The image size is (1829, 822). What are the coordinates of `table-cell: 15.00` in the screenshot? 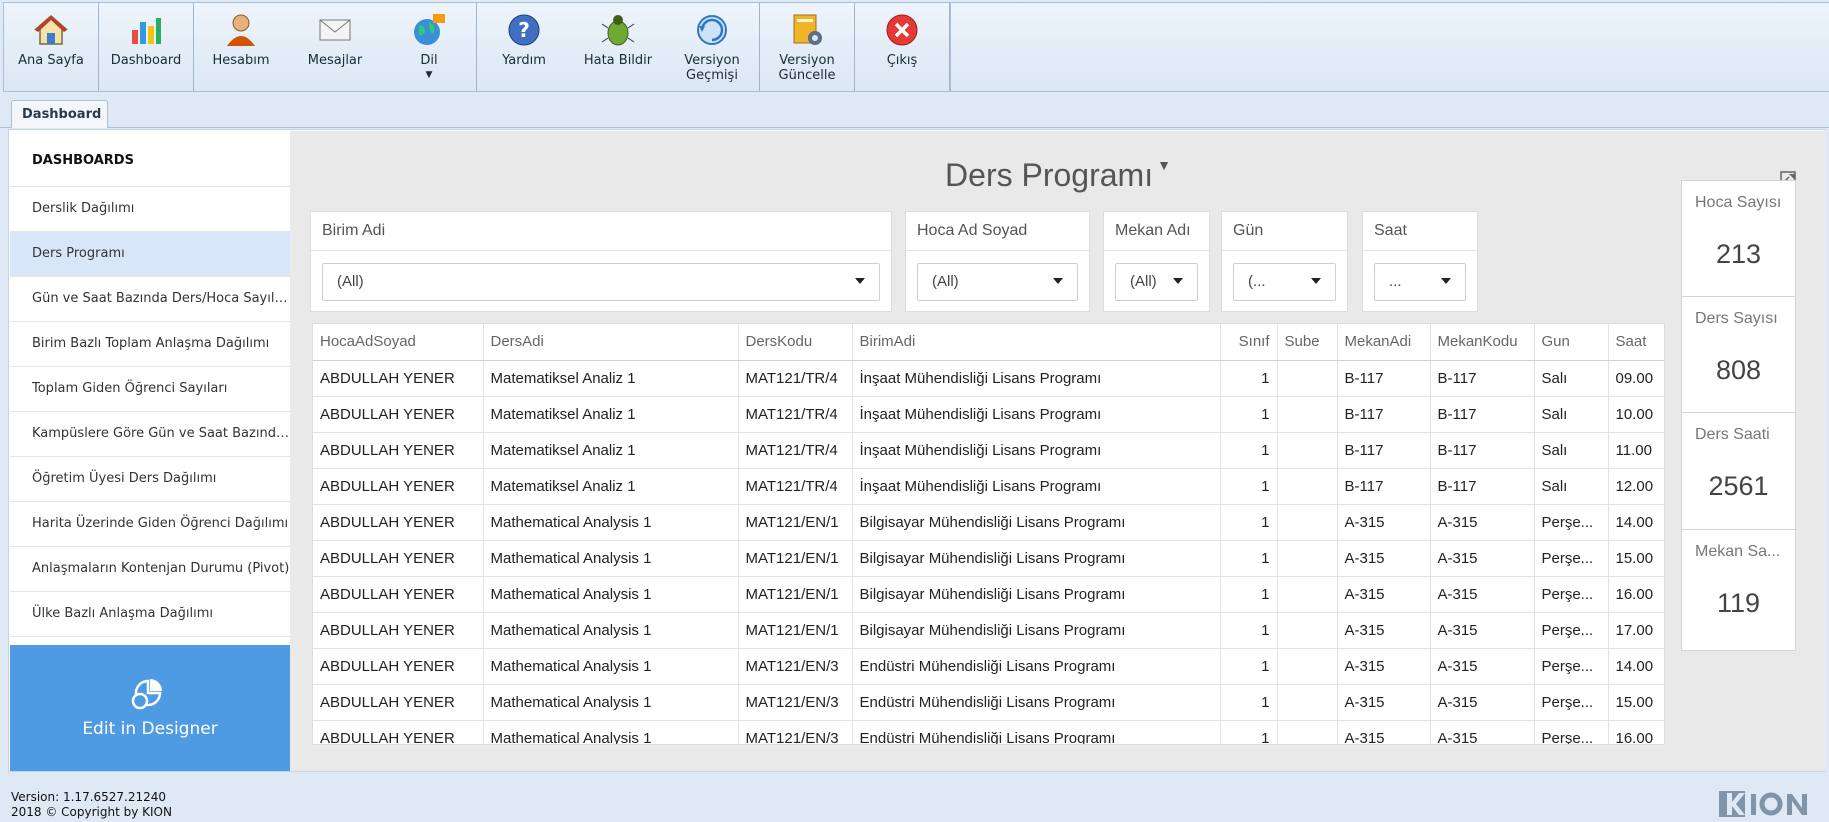 It's located at (1636, 702).